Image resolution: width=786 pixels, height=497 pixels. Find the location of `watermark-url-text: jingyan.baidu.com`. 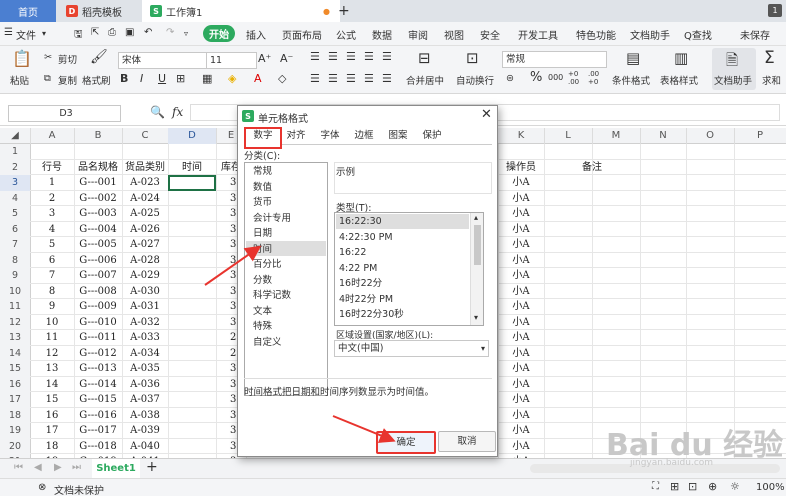

watermark-url-text: jingyan.baidu.com is located at coordinates (672, 463).